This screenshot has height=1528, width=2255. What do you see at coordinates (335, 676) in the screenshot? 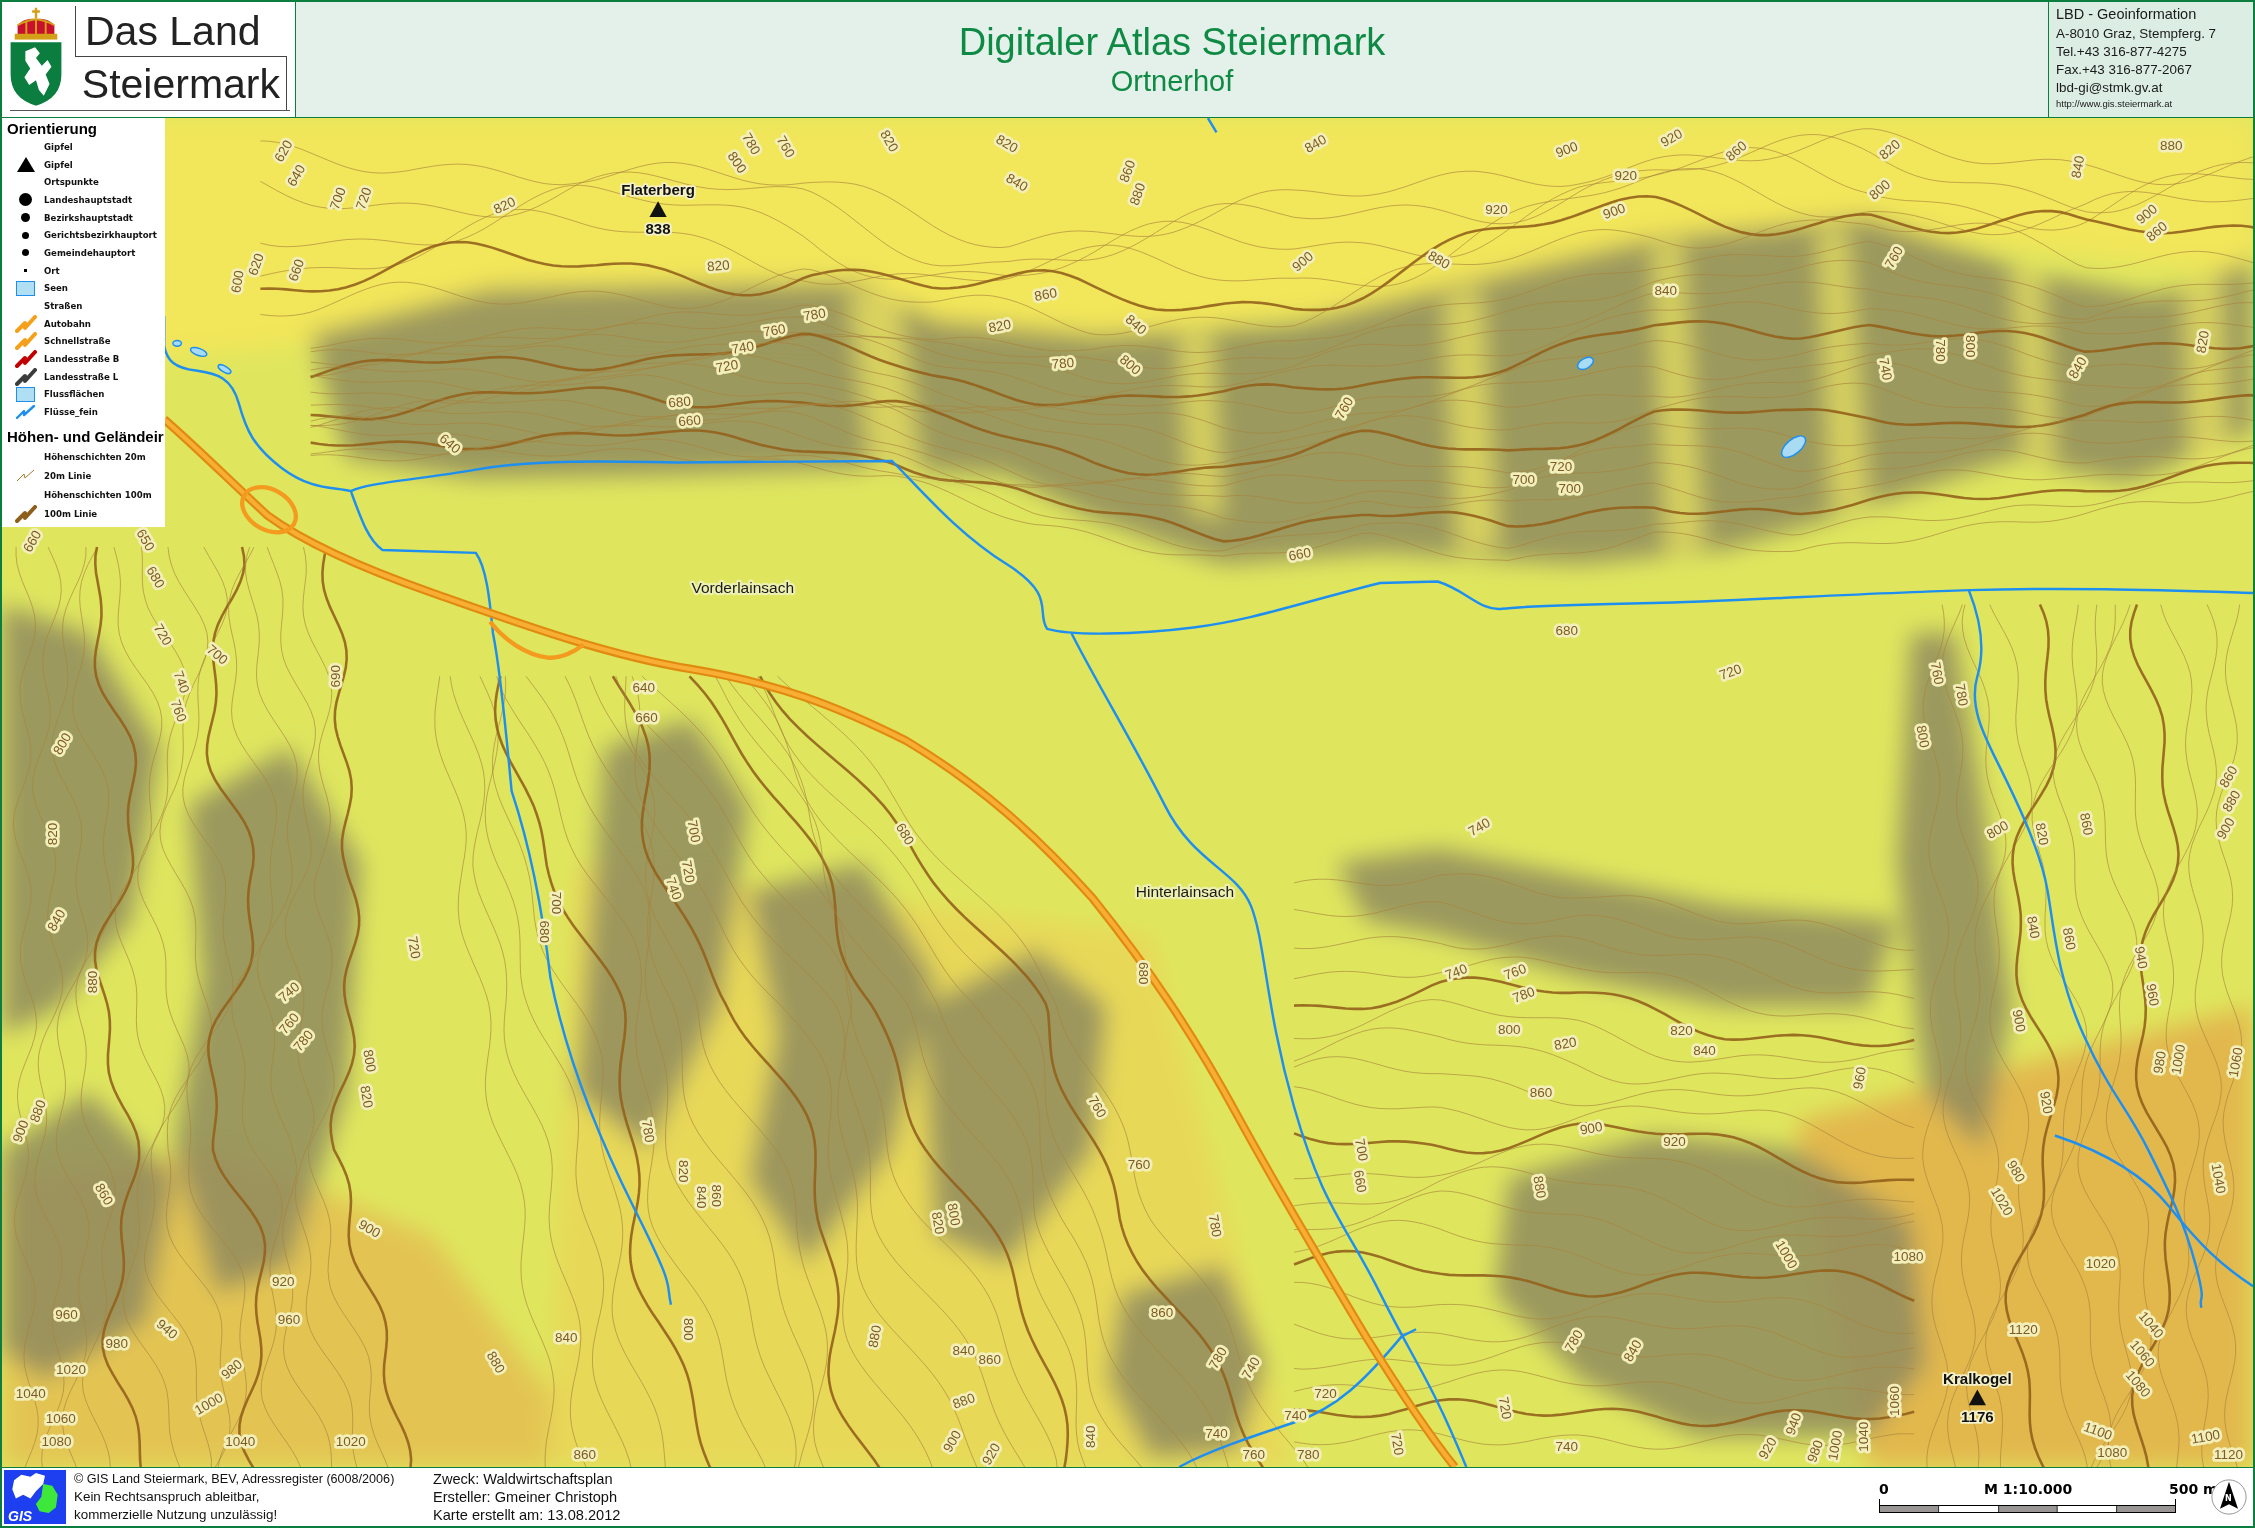
I see `contour-label: 690` at bounding box center [335, 676].